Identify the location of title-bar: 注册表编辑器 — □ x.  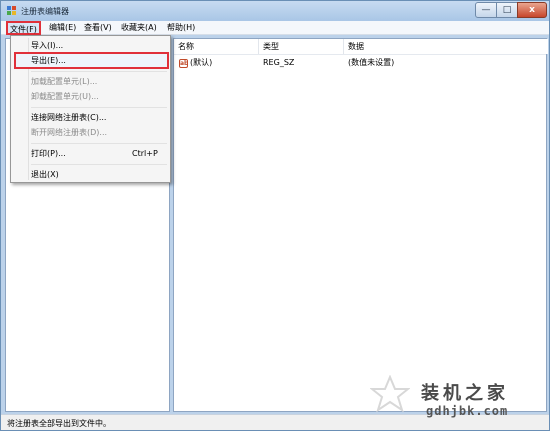
(275, 11).